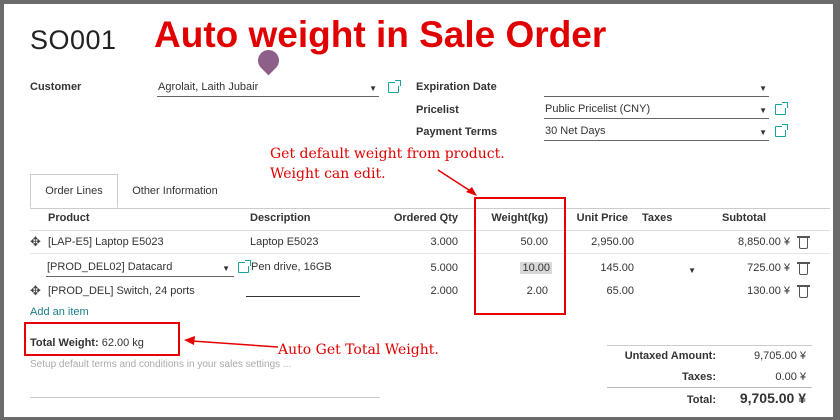  What do you see at coordinates (175, 191) in the screenshot?
I see `tab-other-information: Other Information` at bounding box center [175, 191].